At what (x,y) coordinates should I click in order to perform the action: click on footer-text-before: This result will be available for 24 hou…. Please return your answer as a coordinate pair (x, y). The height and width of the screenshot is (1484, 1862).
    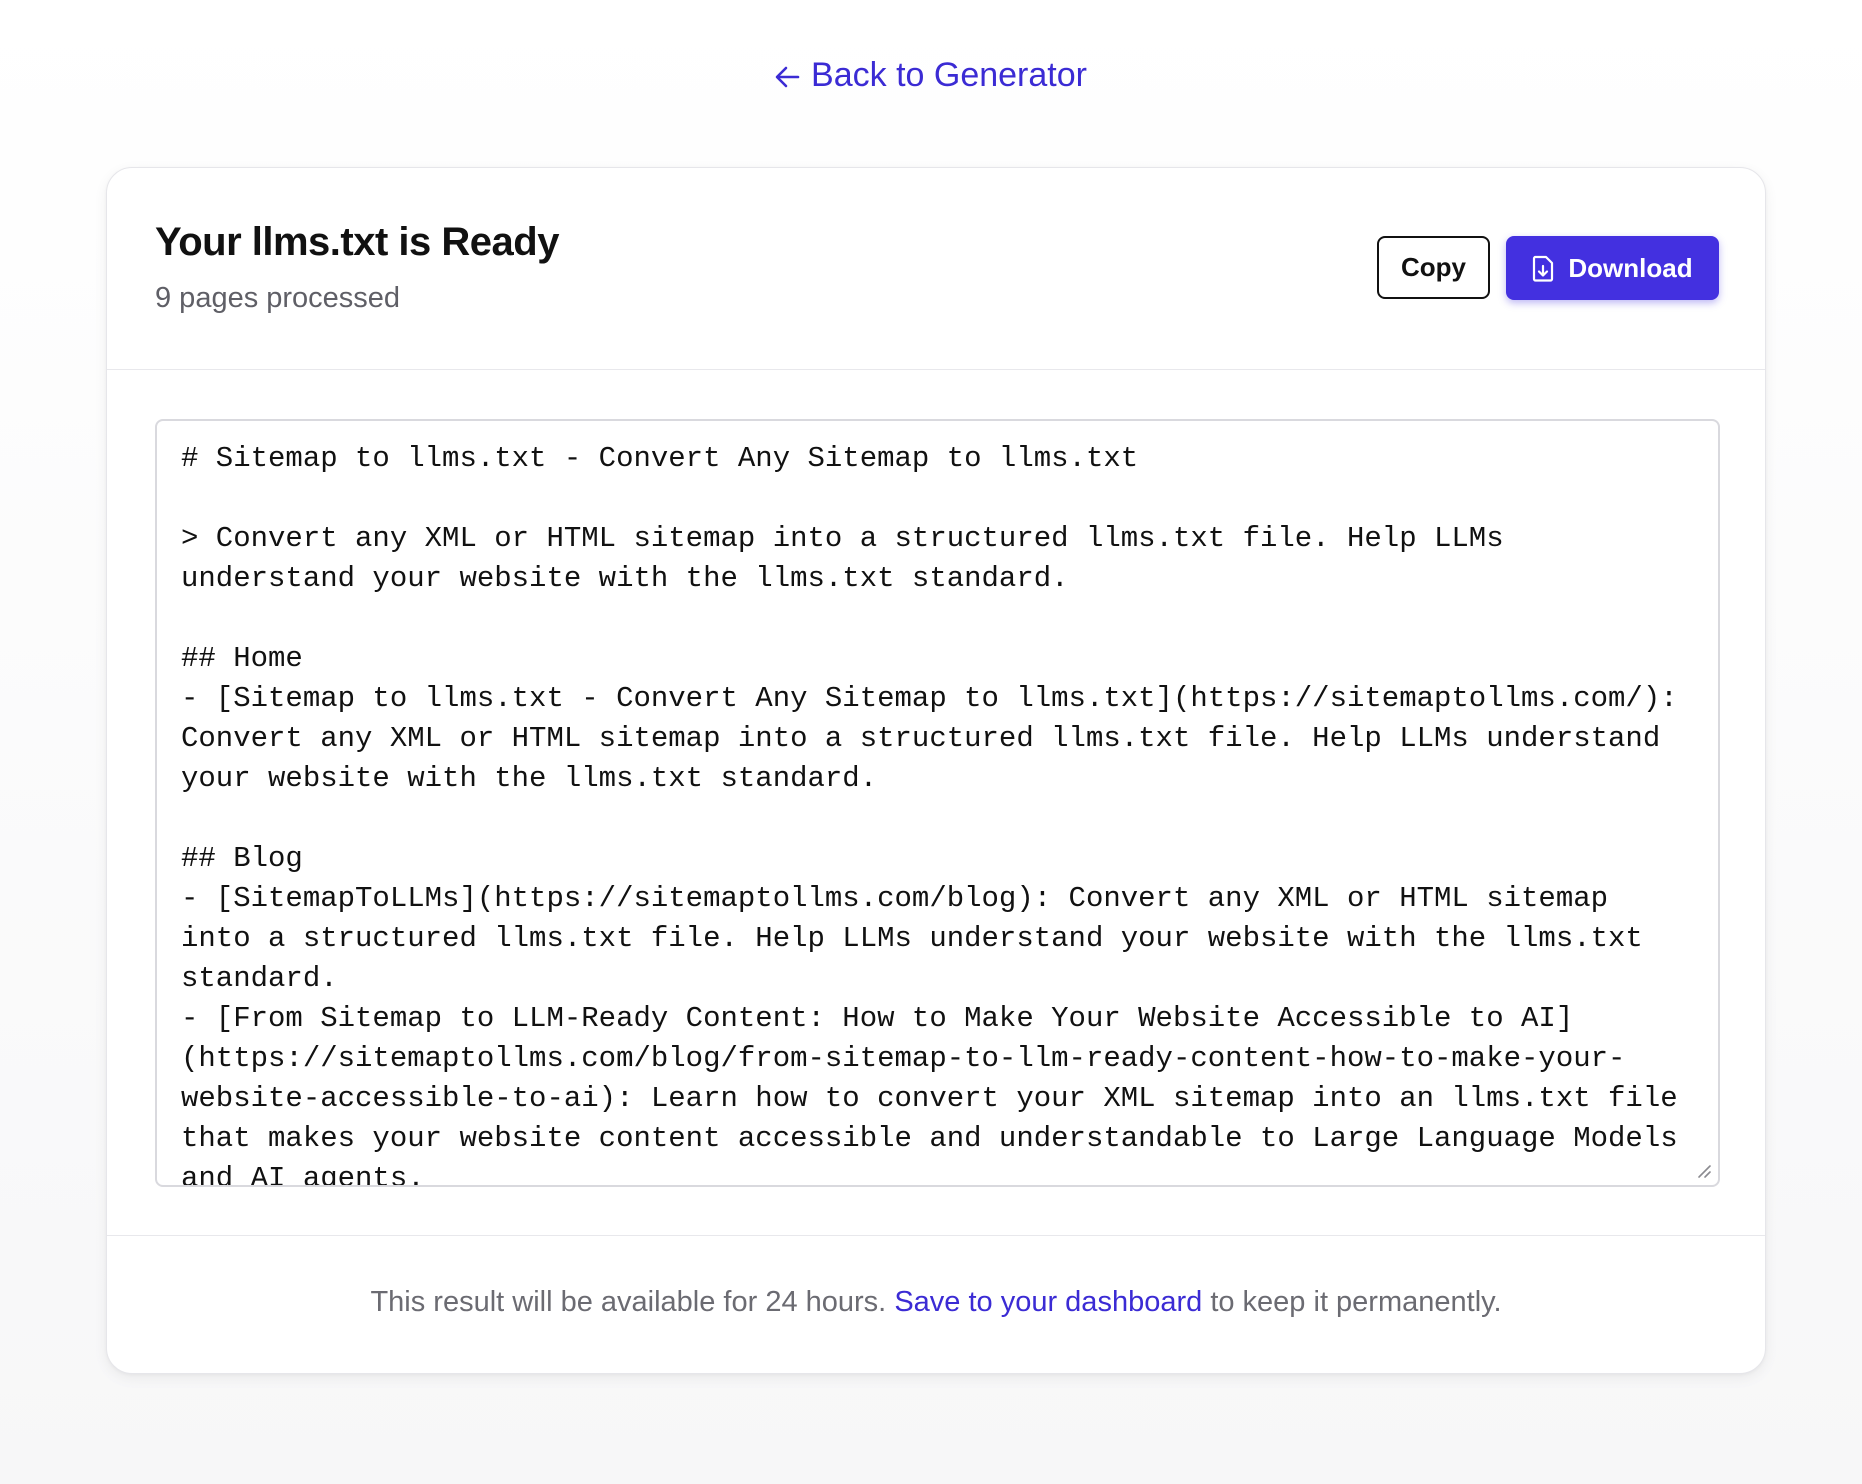
    Looking at the image, I should click on (628, 1302).